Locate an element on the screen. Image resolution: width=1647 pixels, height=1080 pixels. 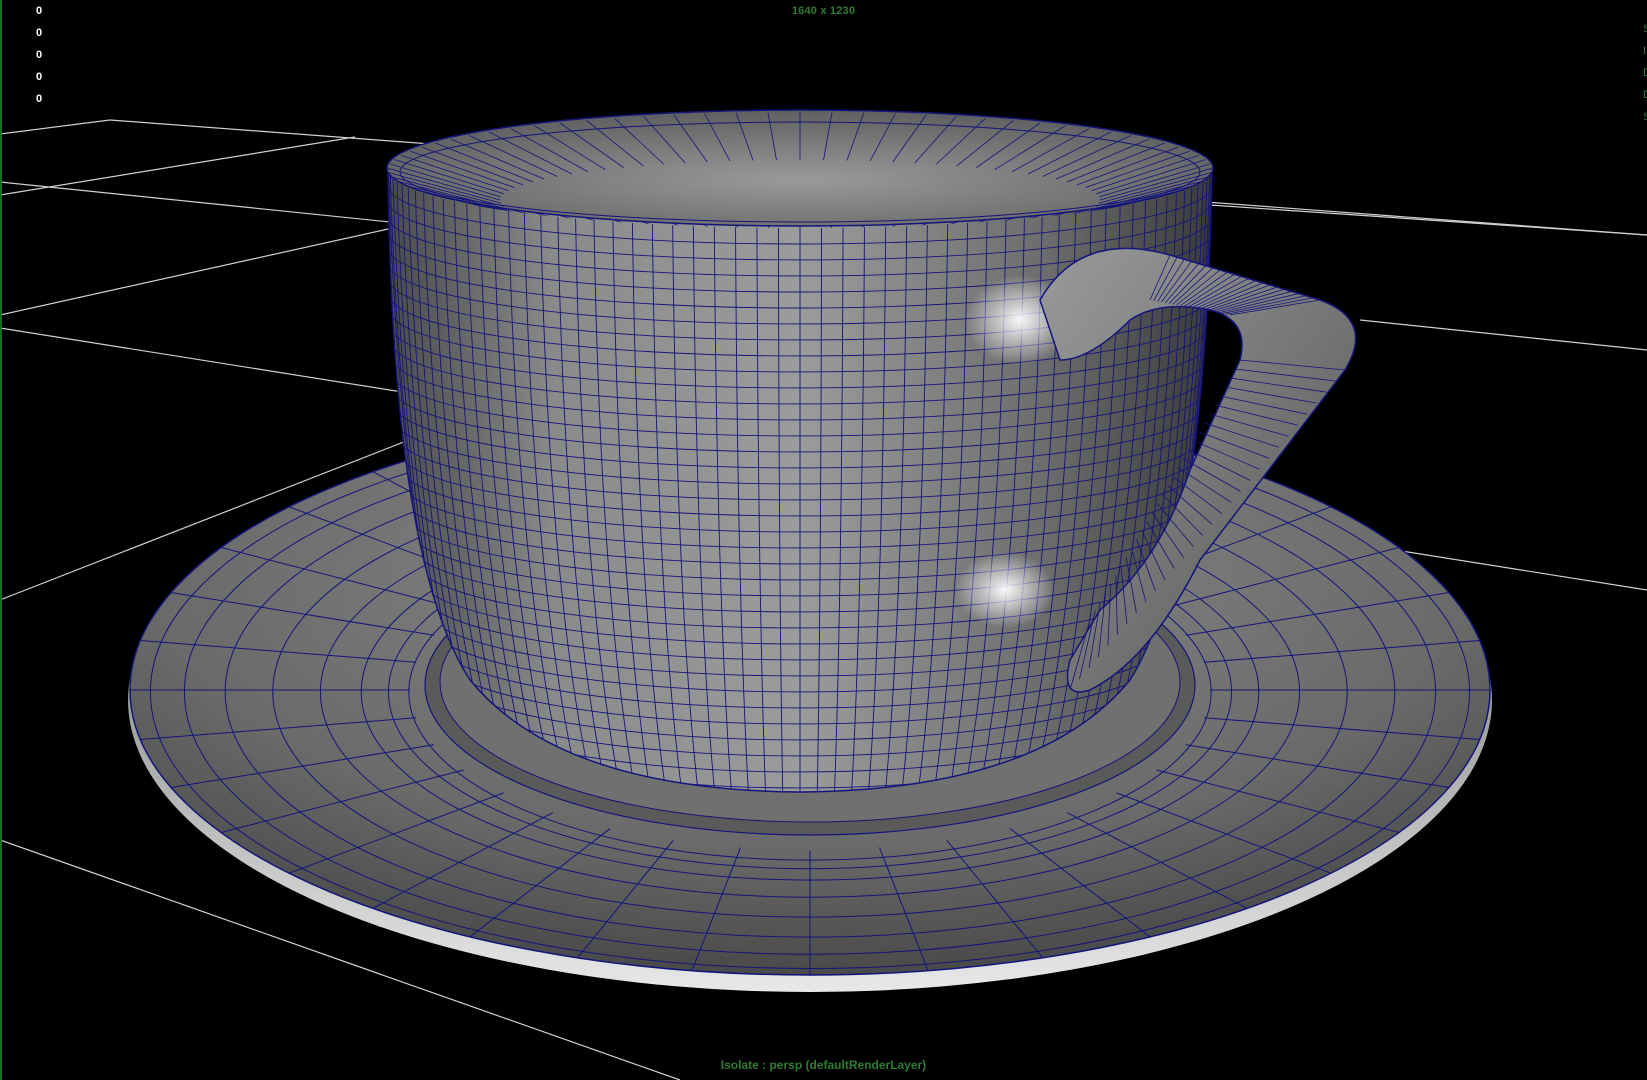
hud-right-column: S I D D S is located at coordinates (1645, 73).